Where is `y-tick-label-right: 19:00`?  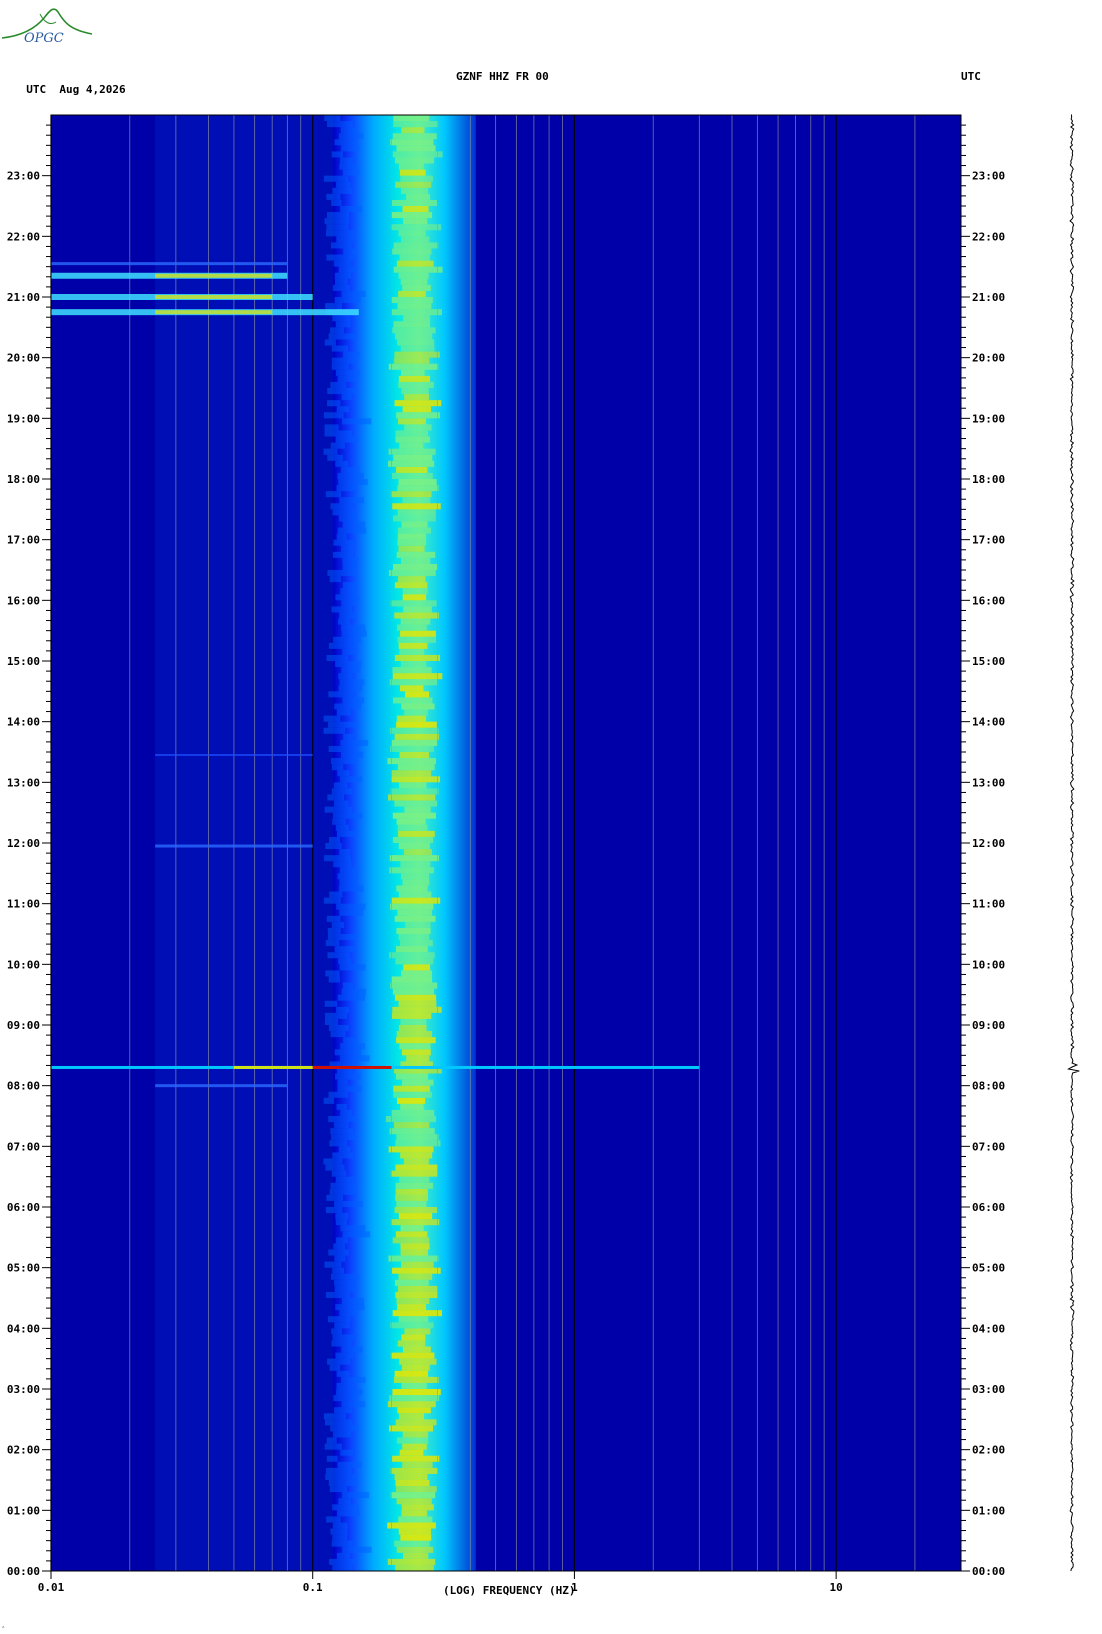
y-tick-label-right: 19:00 is located at coordinates (988, 418).